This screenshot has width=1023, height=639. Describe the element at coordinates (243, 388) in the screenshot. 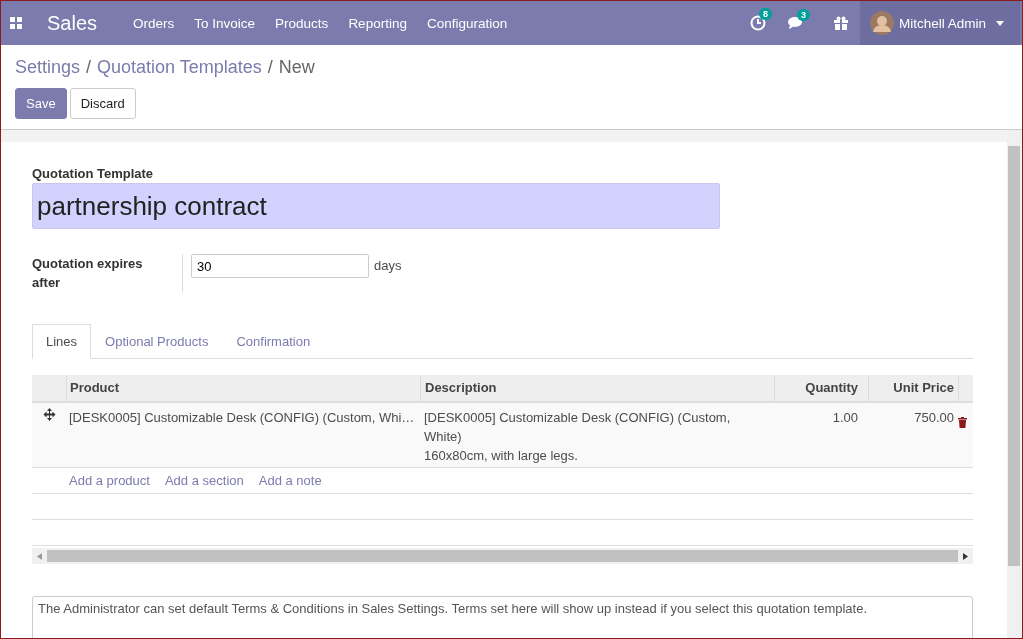

I see `column-header: Product` at that location.